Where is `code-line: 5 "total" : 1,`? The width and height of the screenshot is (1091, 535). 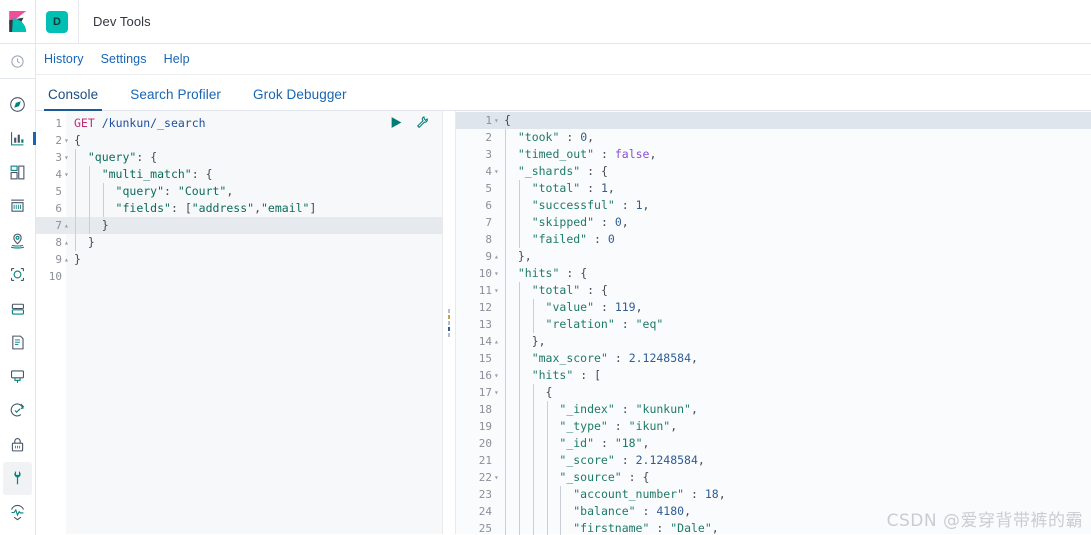
code-line: 5 "total" : 1, is located at coordinates (773, 188).